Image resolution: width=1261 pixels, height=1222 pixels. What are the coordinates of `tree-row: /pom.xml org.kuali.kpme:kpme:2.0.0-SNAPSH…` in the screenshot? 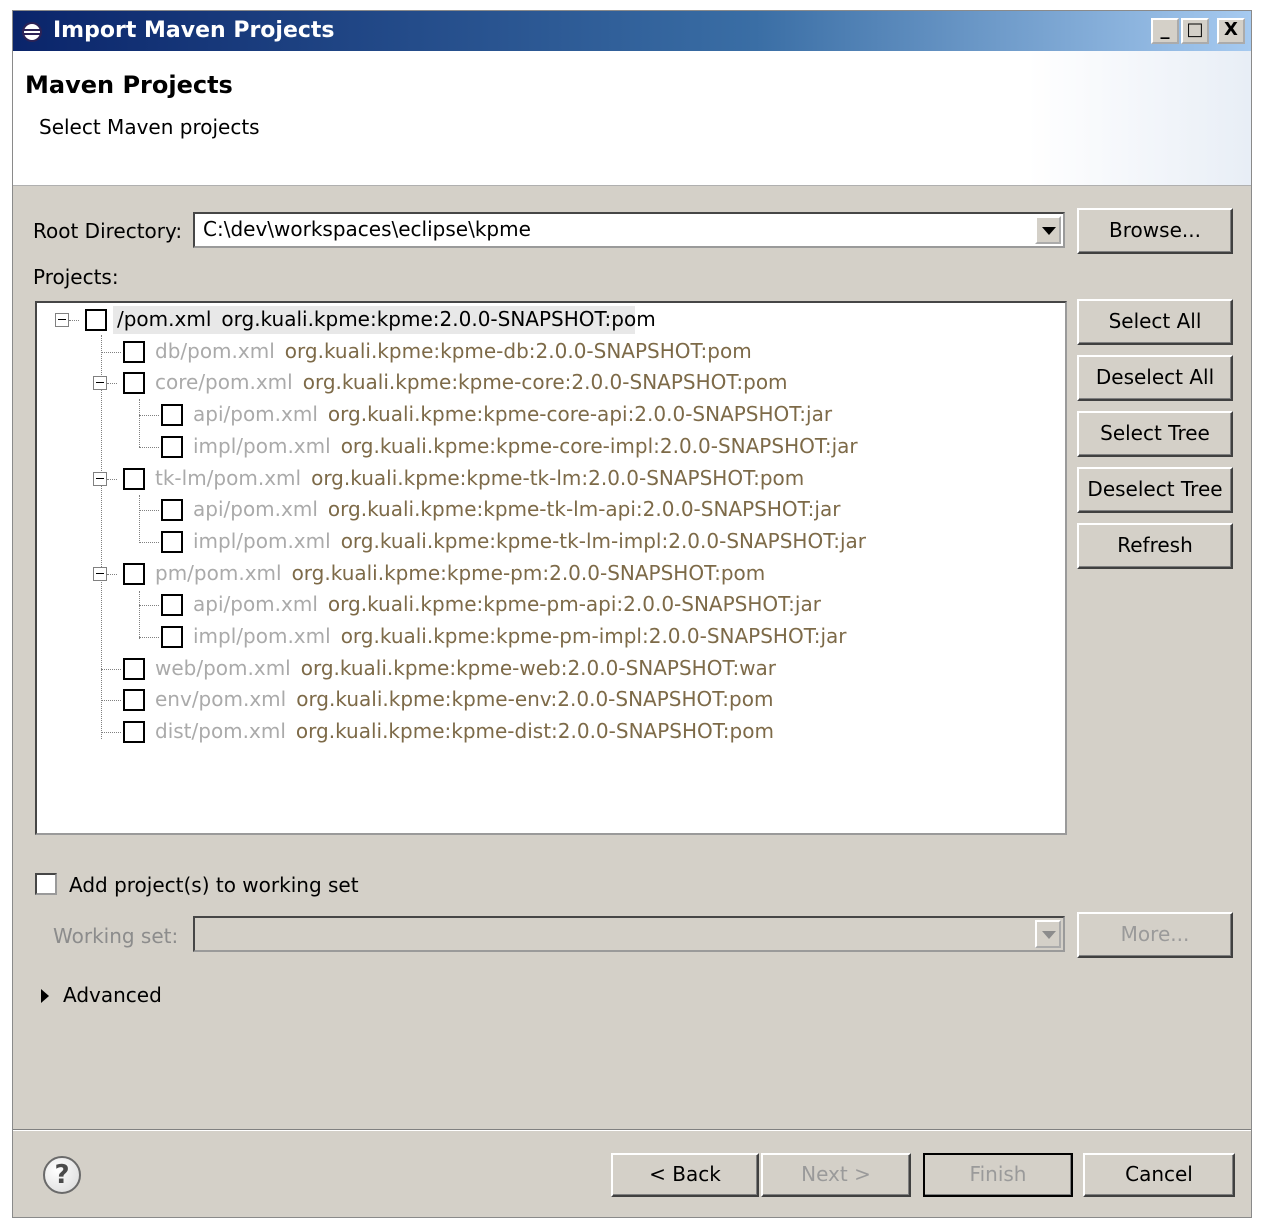 It's located at (551, 320).